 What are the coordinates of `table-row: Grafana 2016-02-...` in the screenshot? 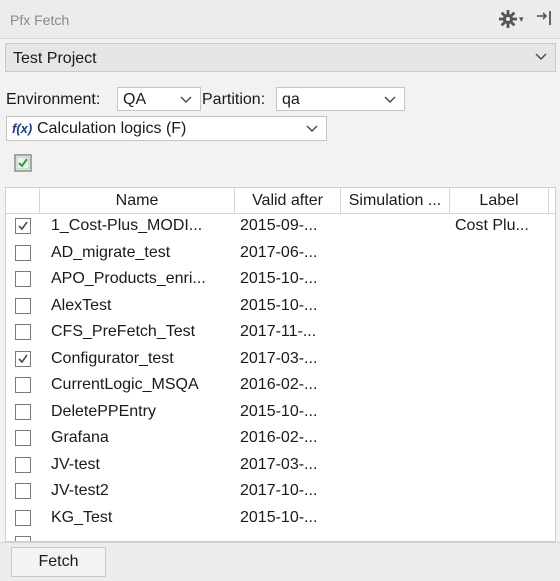 It's located at (280, 438).